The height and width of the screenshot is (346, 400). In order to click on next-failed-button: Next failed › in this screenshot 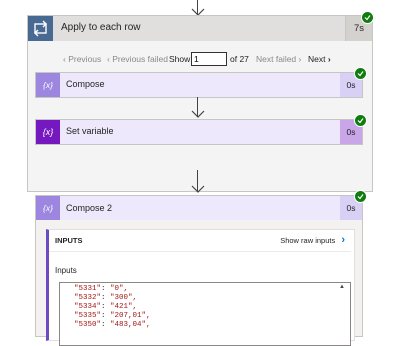, I will do `click(278, 59)`.